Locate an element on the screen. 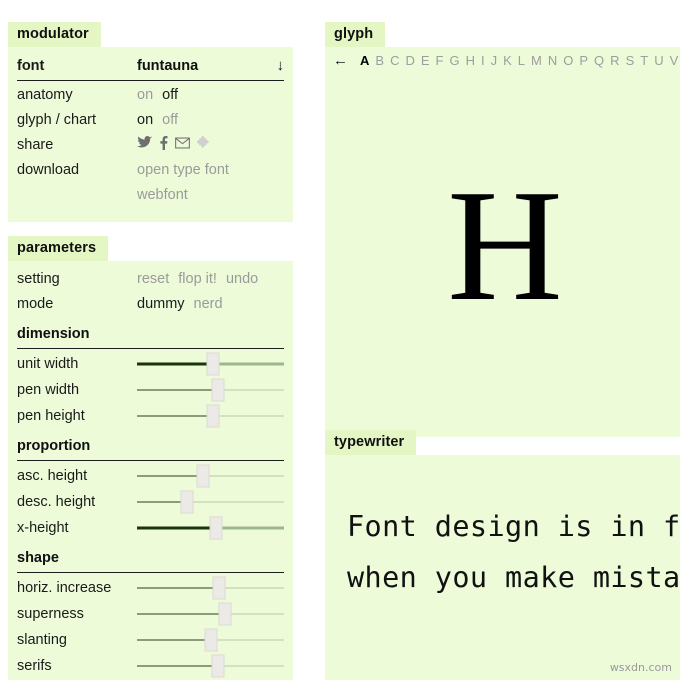  slider-label-serifs: serifs is located at coordinates (34, 666).